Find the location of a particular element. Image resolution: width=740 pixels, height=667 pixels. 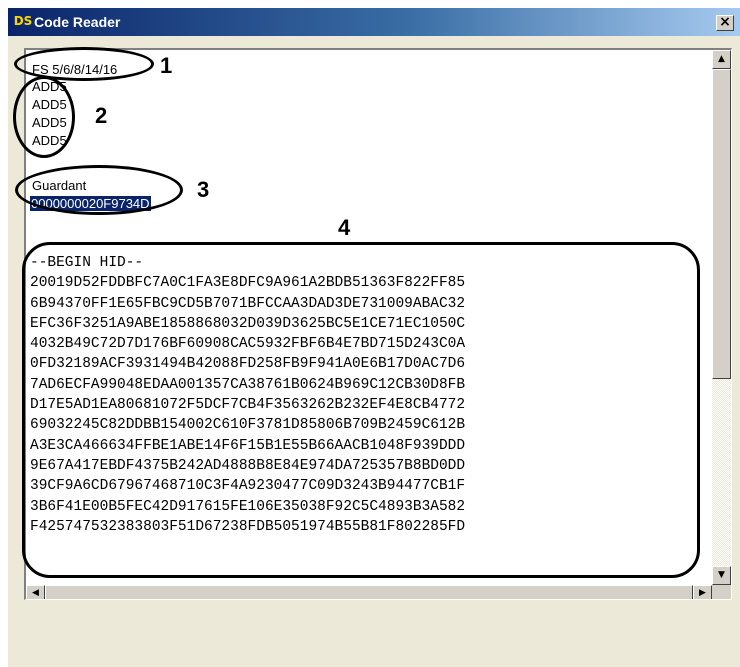

arrow-left-icon: ◀ is located at coordinates (35, 593).